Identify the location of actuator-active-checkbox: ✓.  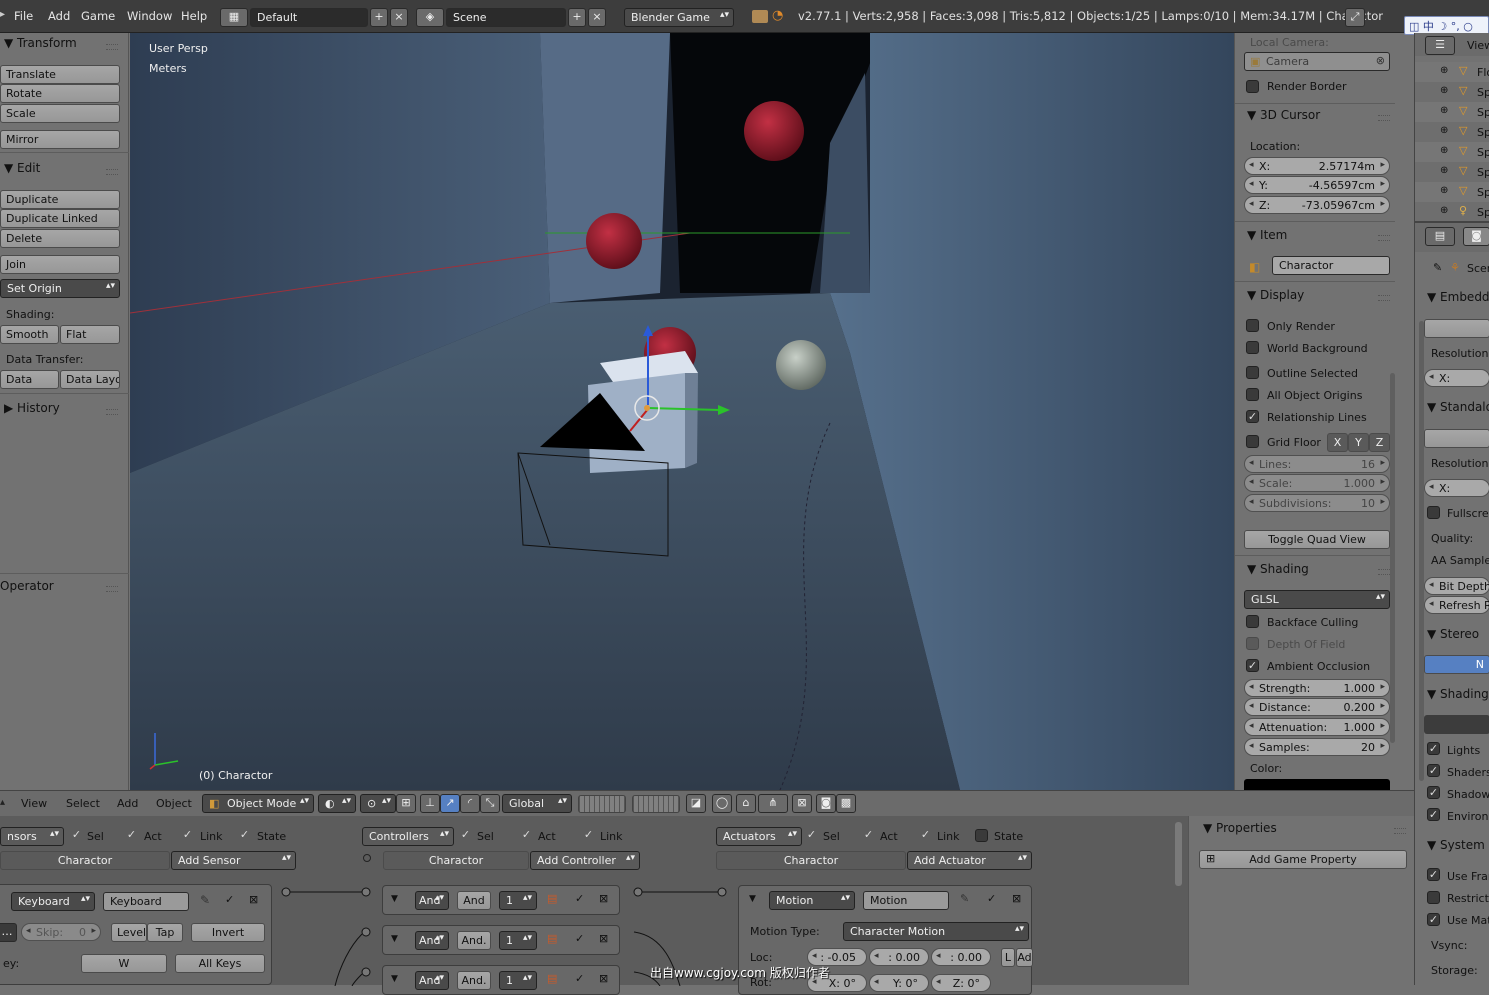
(991, 898).